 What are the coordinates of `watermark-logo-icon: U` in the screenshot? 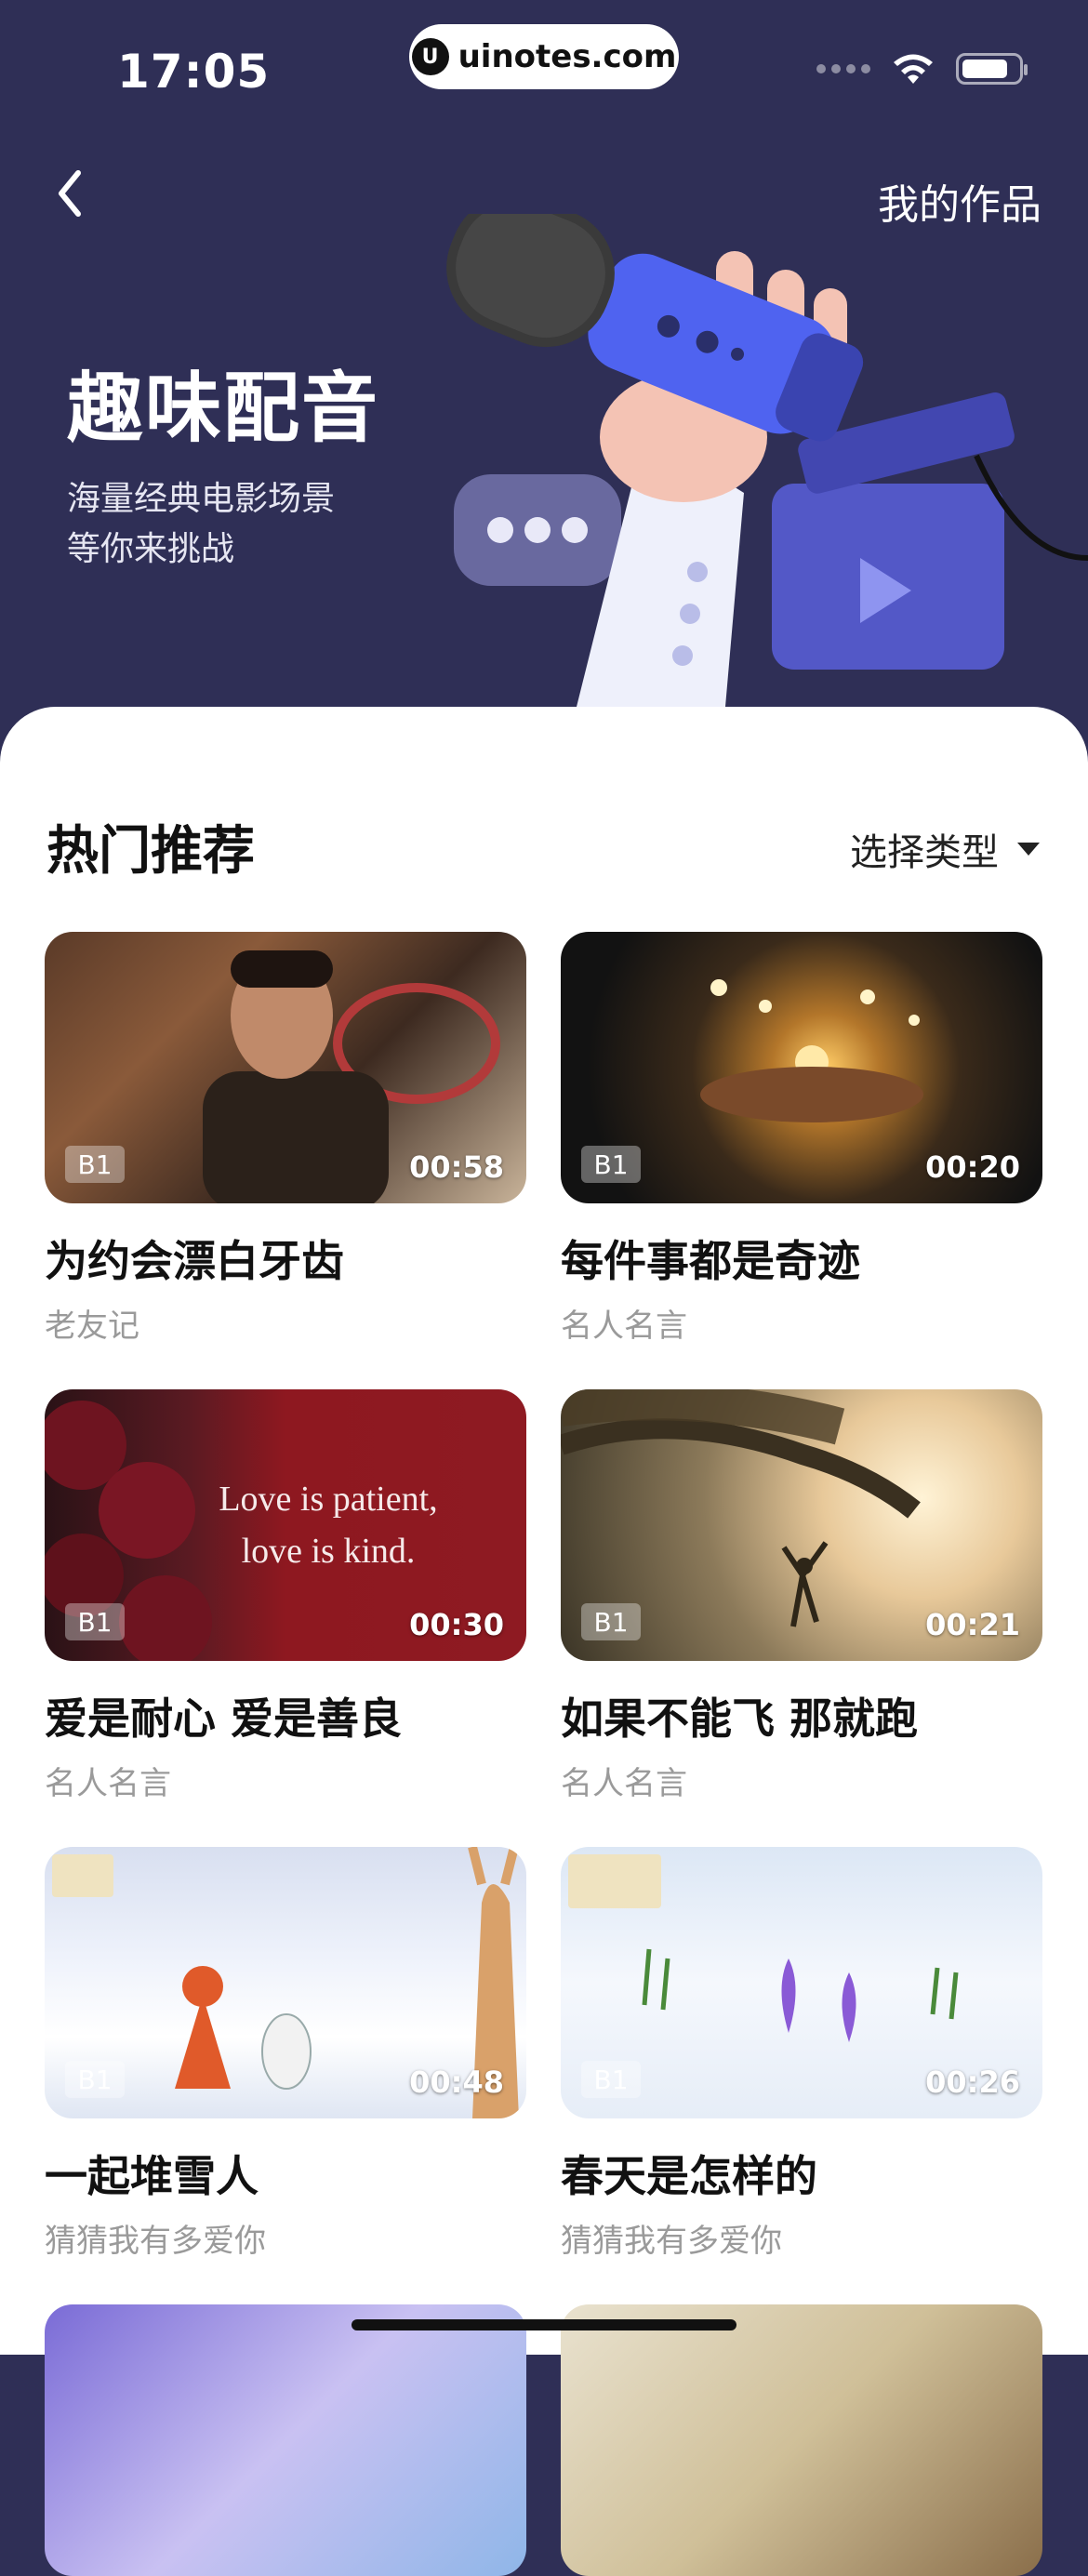 It's located at (430, 56).